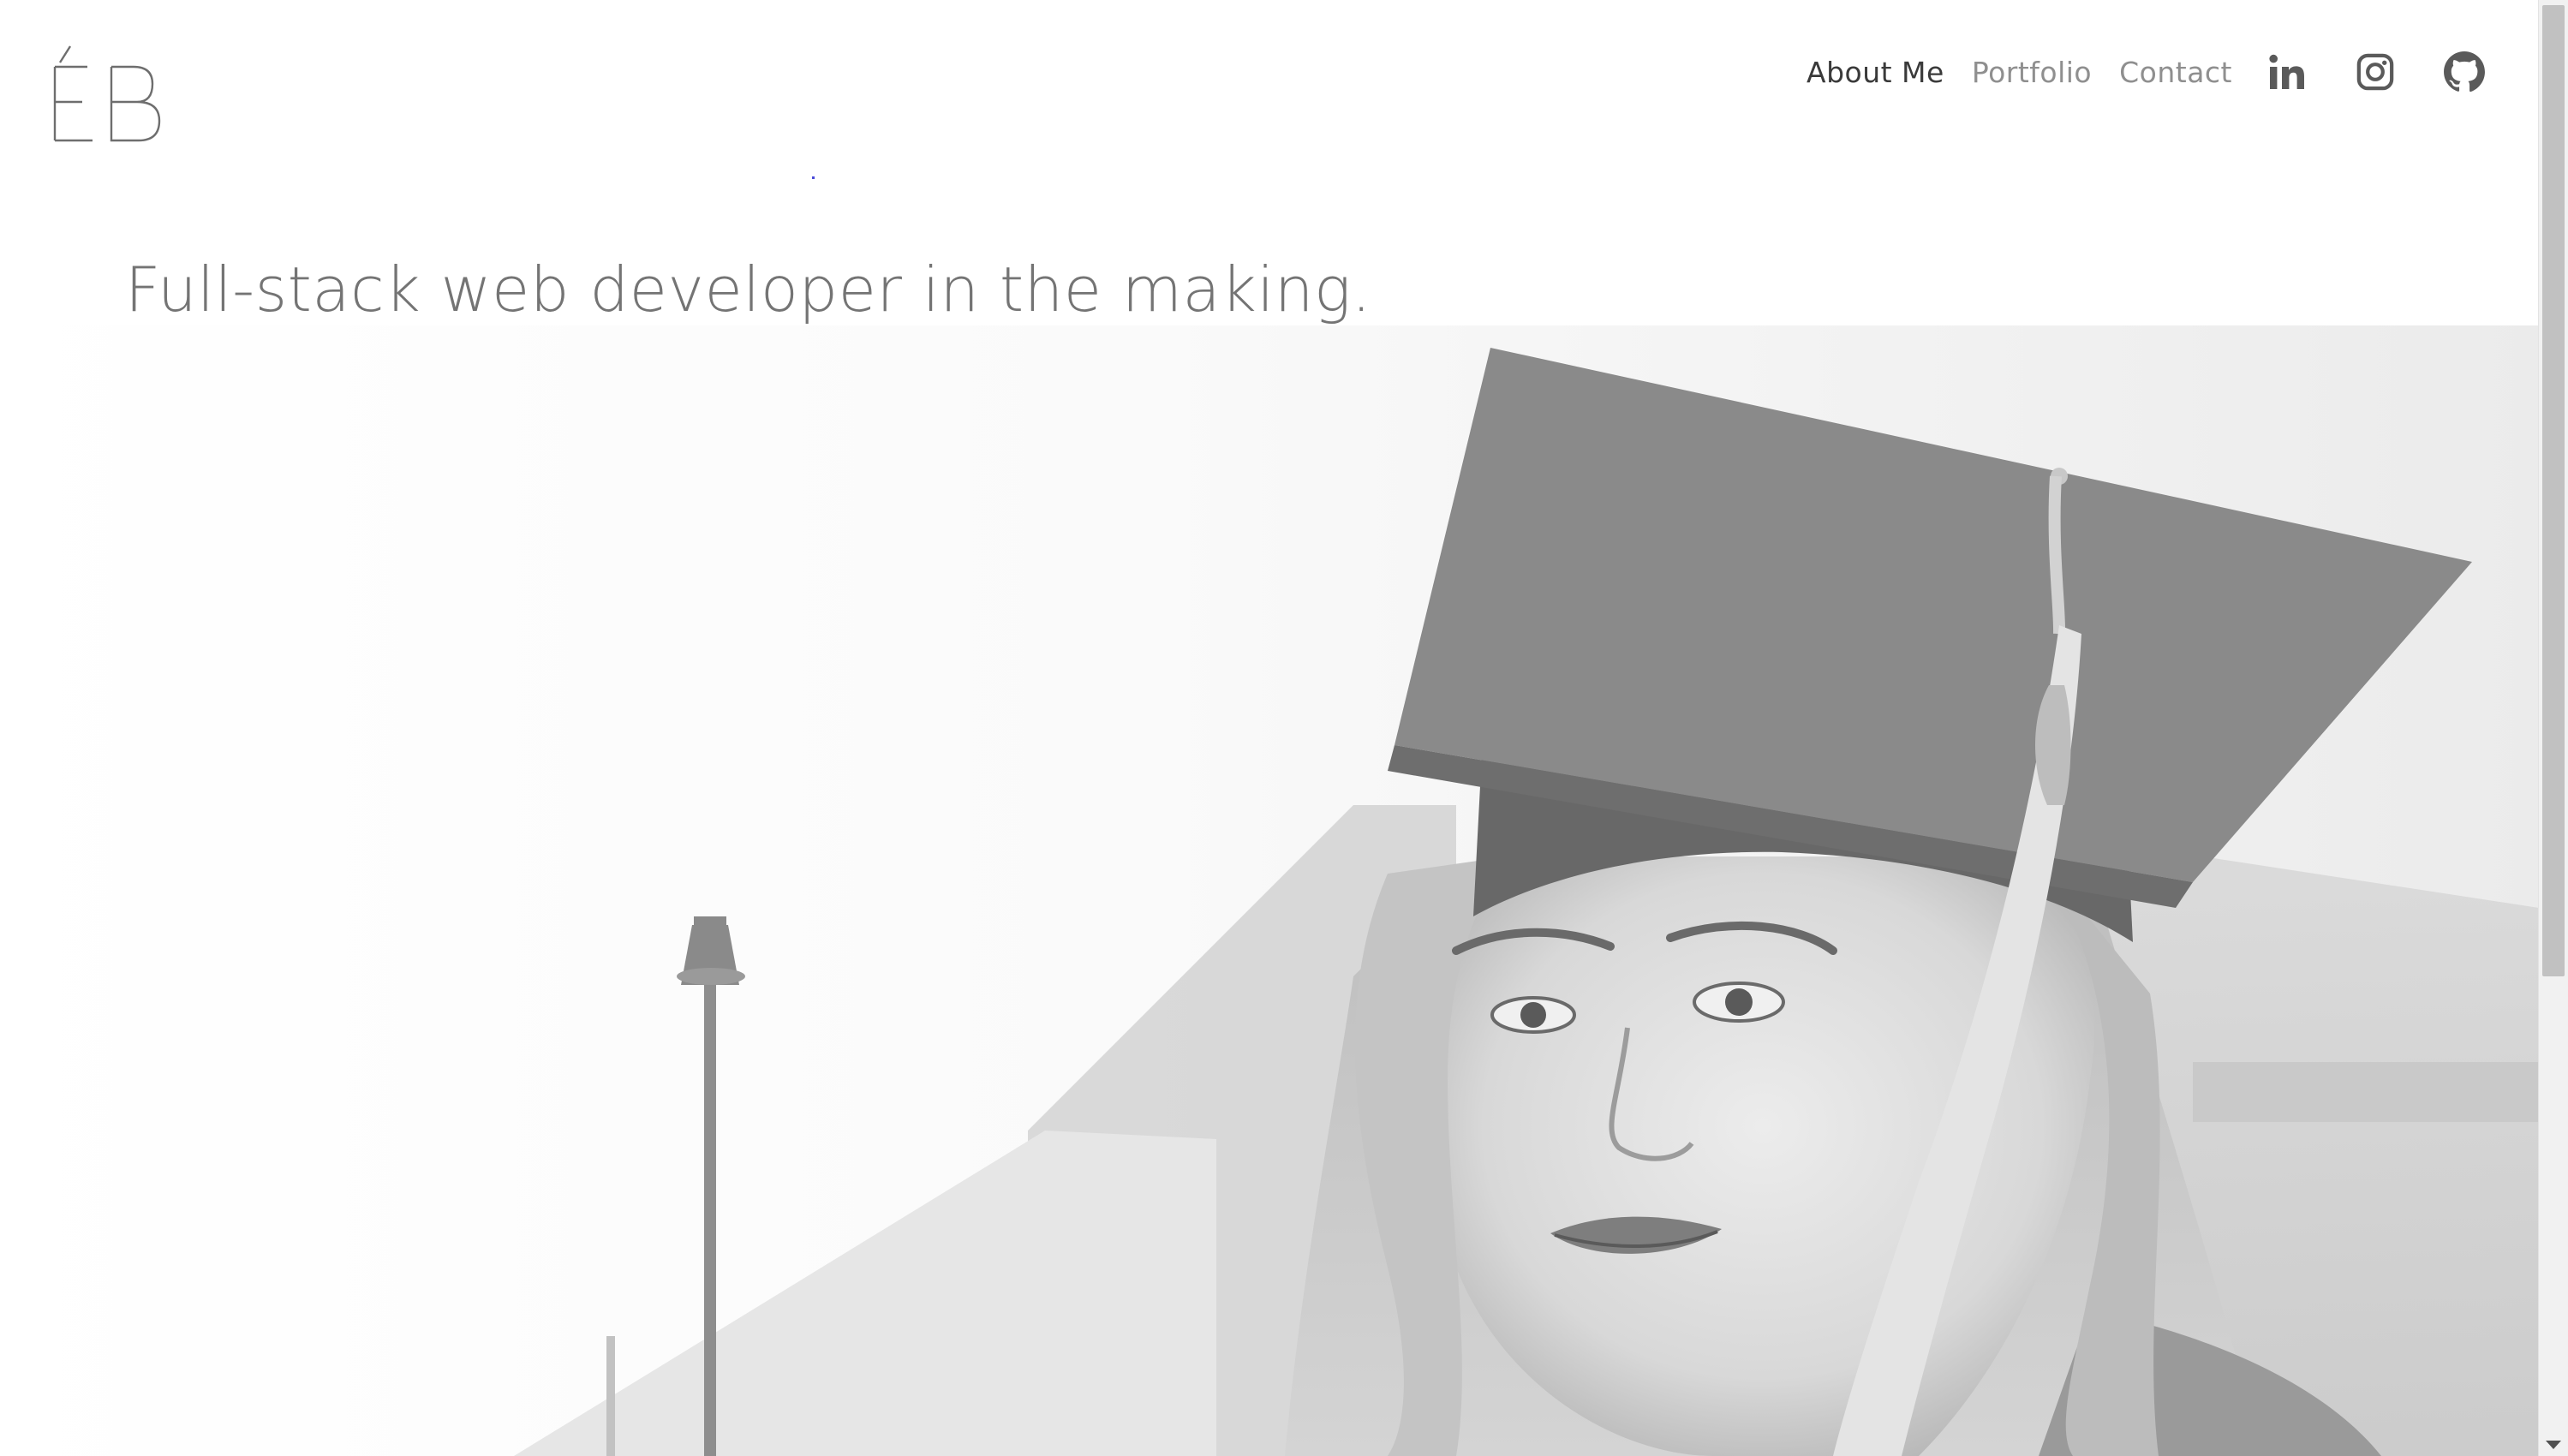  I want to click on main-nav: About Me Portfolio Contact, so click(2019, 72).